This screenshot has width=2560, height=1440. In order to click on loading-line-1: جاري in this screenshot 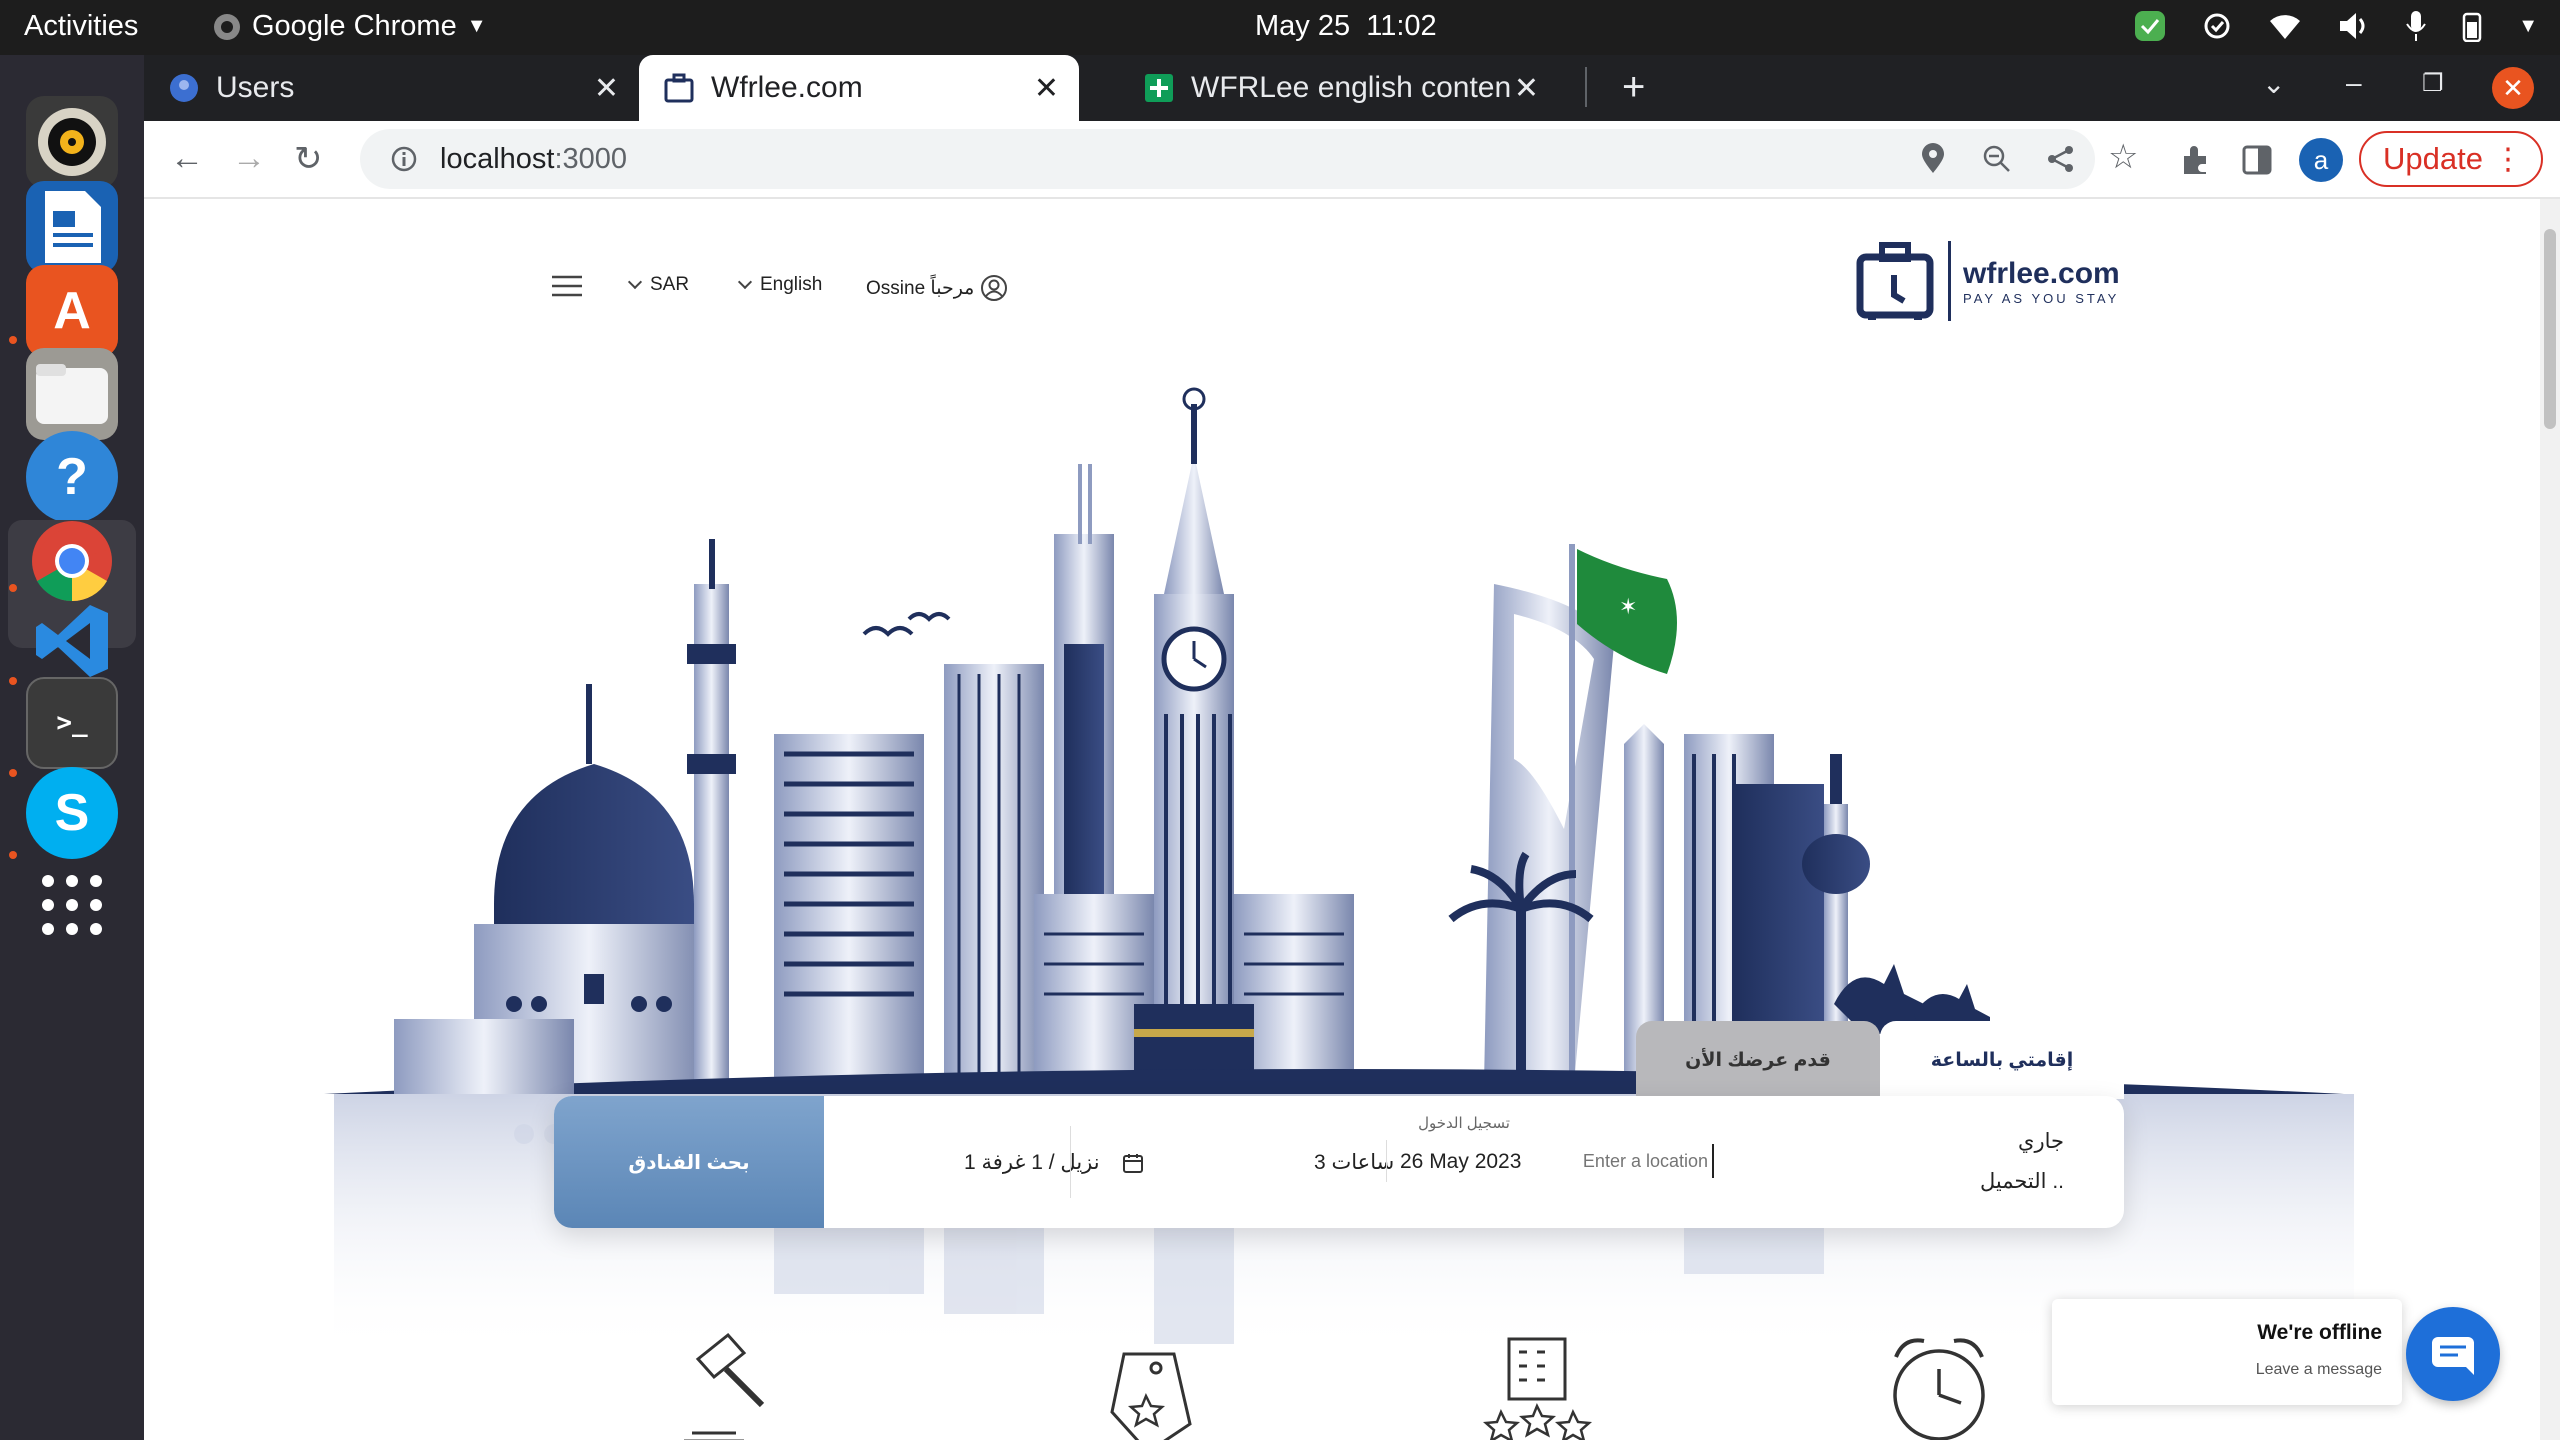, I will do `click(2041, 1141)`.